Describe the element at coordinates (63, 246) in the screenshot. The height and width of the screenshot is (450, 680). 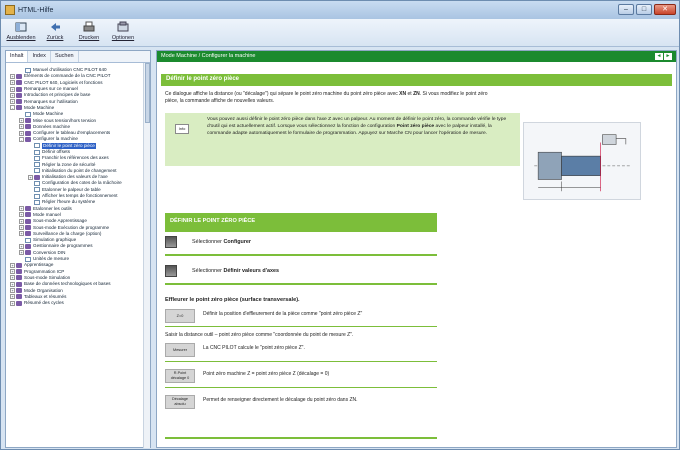
I see `tree-item-label: Gestionnaire de programmes` at that location.